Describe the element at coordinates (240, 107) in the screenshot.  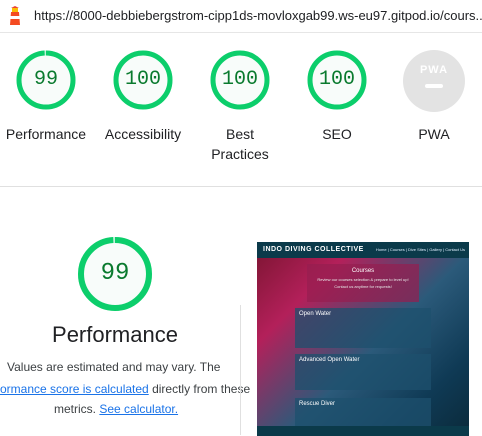
I see `gauge-best-practices: 100 Best Practices` at that location.